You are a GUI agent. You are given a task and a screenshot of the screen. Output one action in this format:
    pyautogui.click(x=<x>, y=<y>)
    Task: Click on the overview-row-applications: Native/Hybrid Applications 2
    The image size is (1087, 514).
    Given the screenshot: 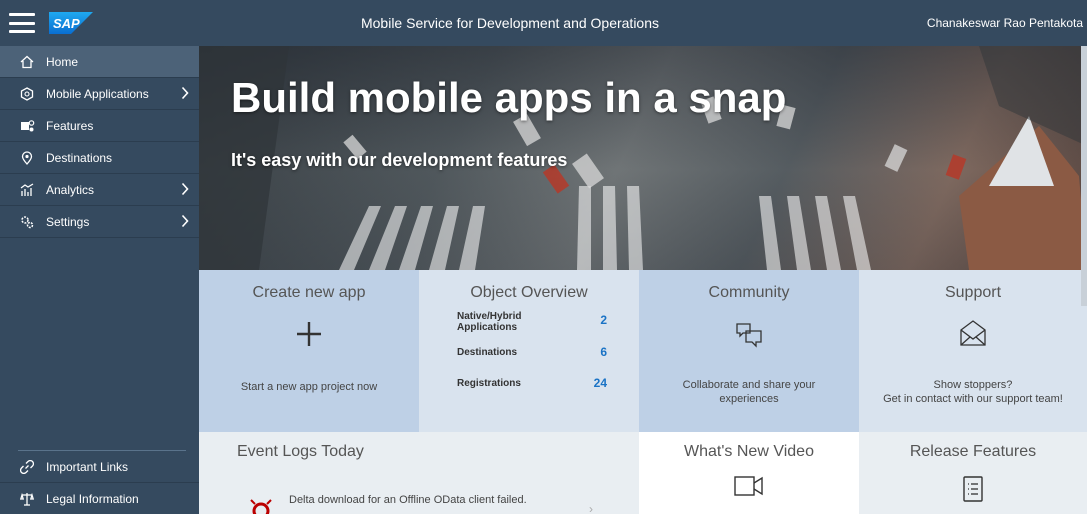 What is the action you would take?
    pyautogui.click(x=532, y=322)
    